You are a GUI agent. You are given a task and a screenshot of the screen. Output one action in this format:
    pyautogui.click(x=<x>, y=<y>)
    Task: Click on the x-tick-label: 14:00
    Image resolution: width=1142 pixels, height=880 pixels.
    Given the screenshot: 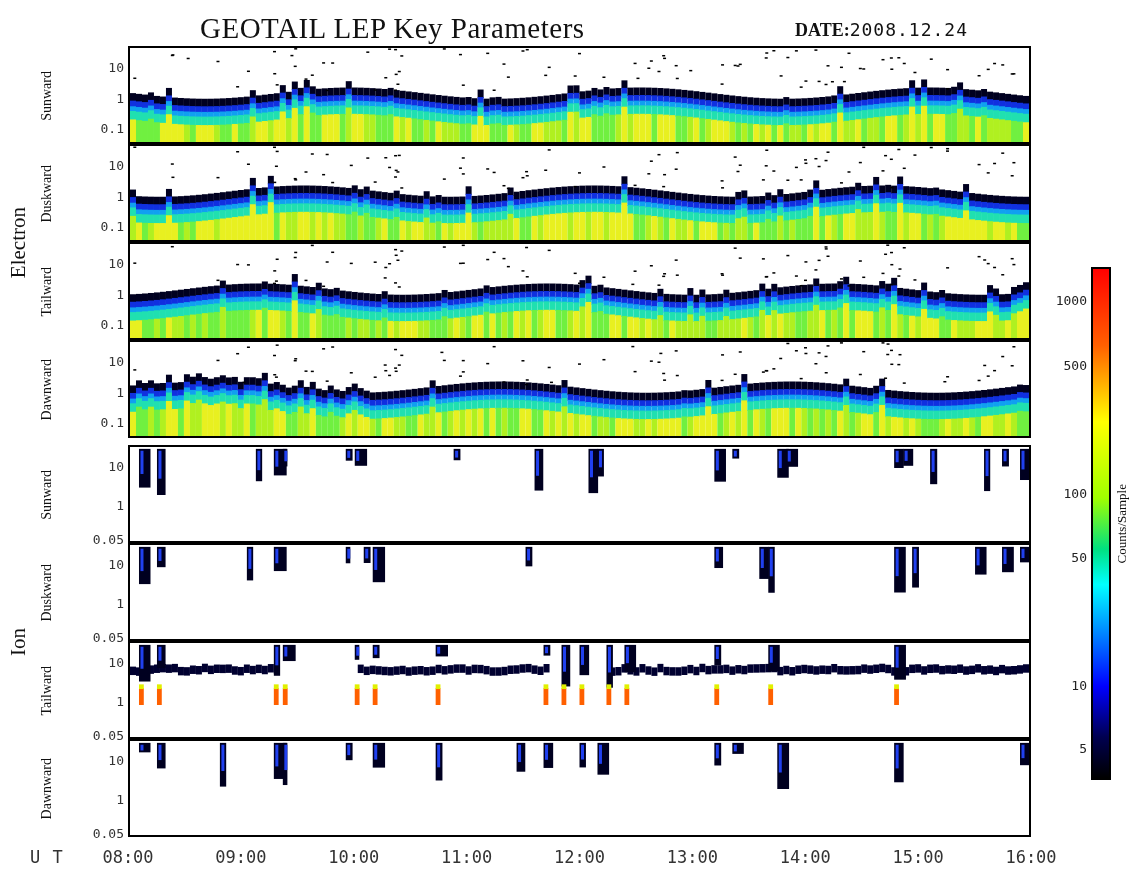 What is the action you would take?
    pyautogui.click(x=805, y=857)
    